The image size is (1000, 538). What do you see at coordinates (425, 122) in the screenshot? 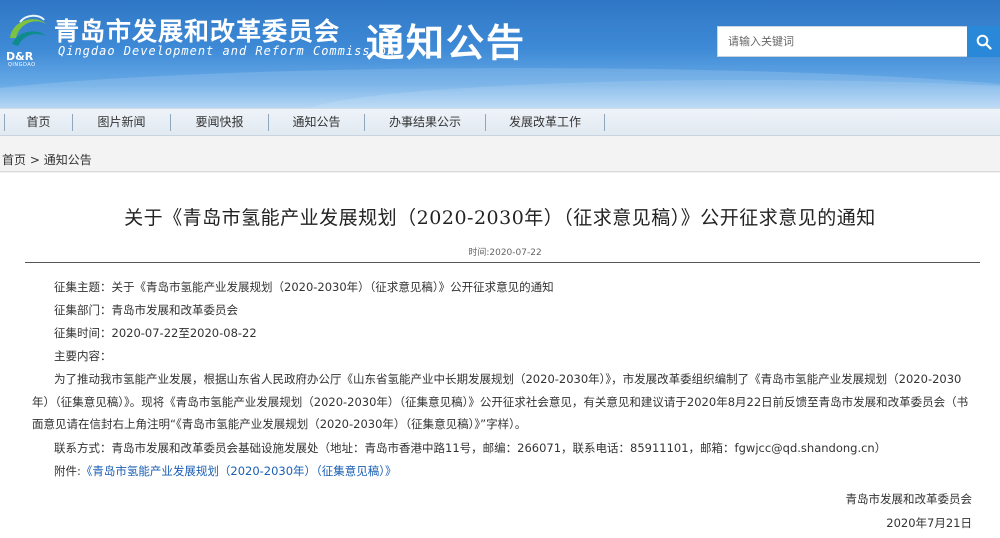
I see `nav-item-results: 办事结果公示` at bounding box center [425, 122].